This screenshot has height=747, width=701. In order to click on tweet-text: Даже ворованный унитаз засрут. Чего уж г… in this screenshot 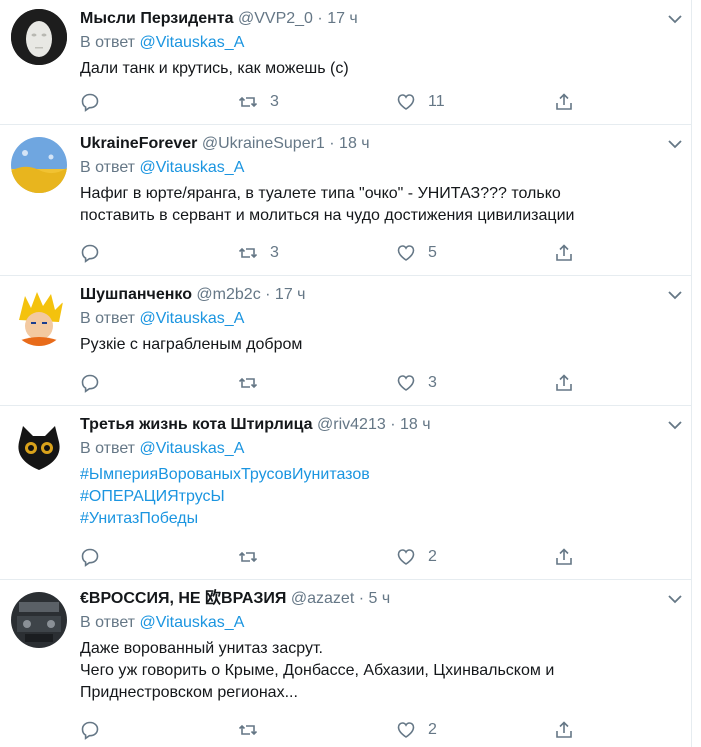, I will do `click(317, 670)`.